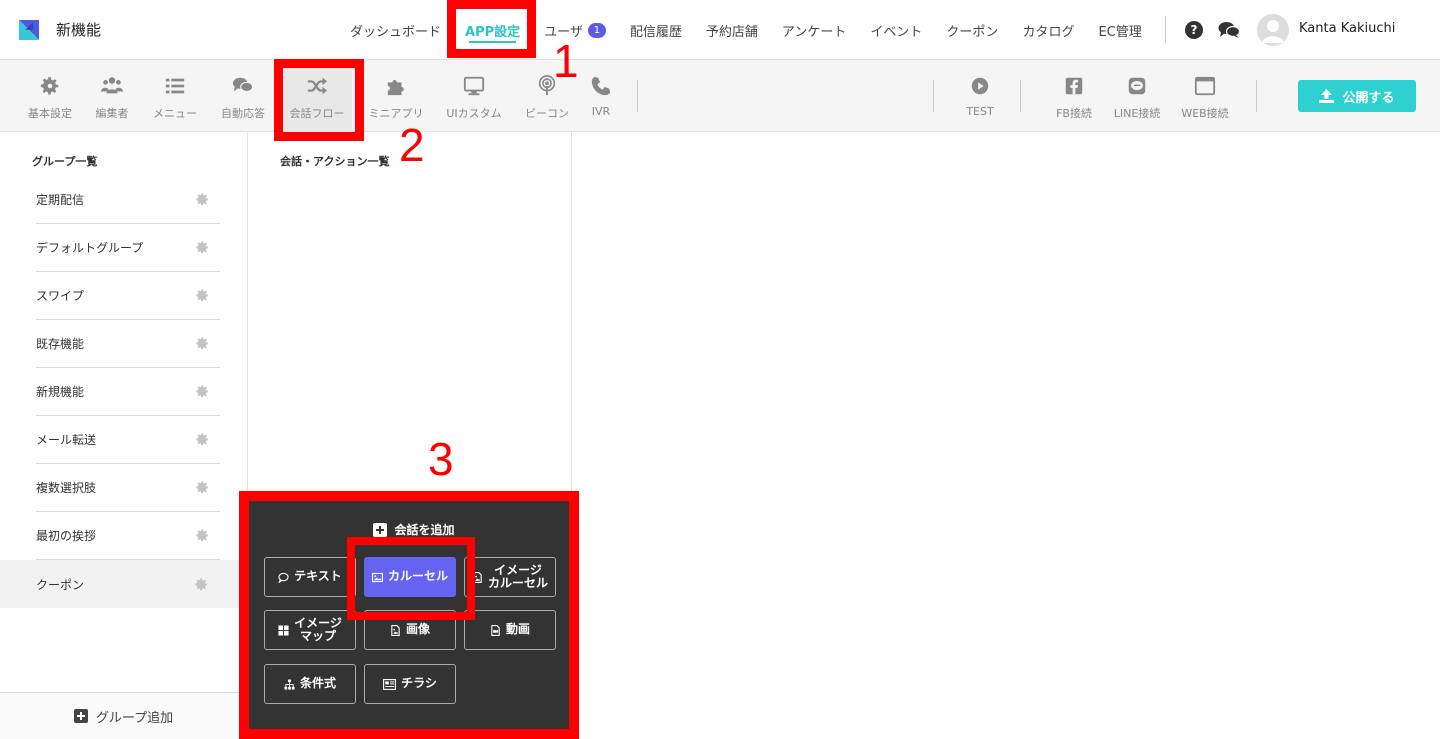 This screenshot has width=1440, height=739. What do you see at coordinates (317, 113) in the screenshot?
I see `tool-conversation-flow-label: 会話フロー` at bounding box center [317, 113].